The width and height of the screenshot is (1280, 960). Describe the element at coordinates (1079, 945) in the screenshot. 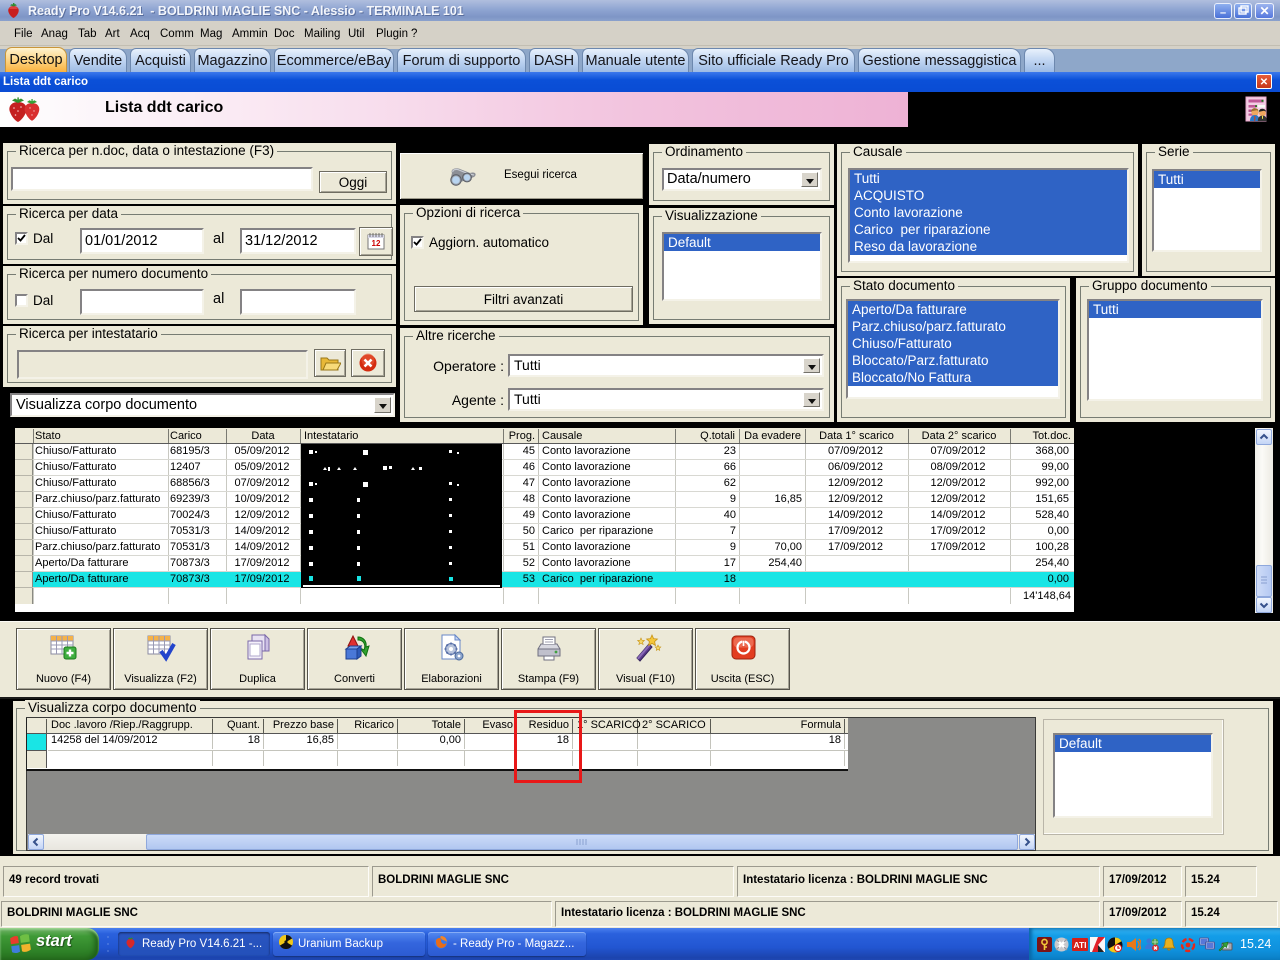

I see `svg-text: ATI` at that location.